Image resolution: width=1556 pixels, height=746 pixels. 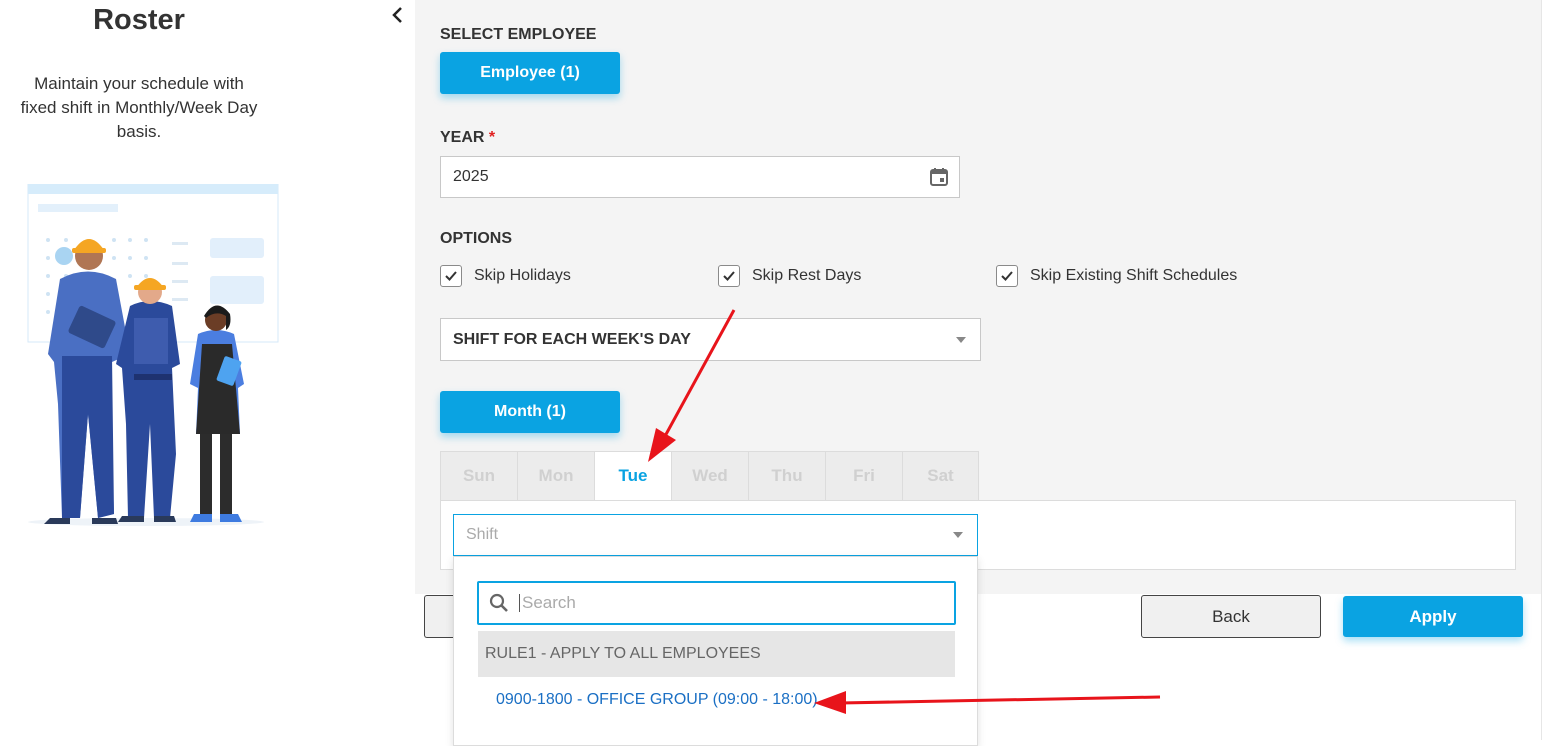 I want to click on skip-rest-days-option: Skip Rest Days, so click(x=789, y=276).